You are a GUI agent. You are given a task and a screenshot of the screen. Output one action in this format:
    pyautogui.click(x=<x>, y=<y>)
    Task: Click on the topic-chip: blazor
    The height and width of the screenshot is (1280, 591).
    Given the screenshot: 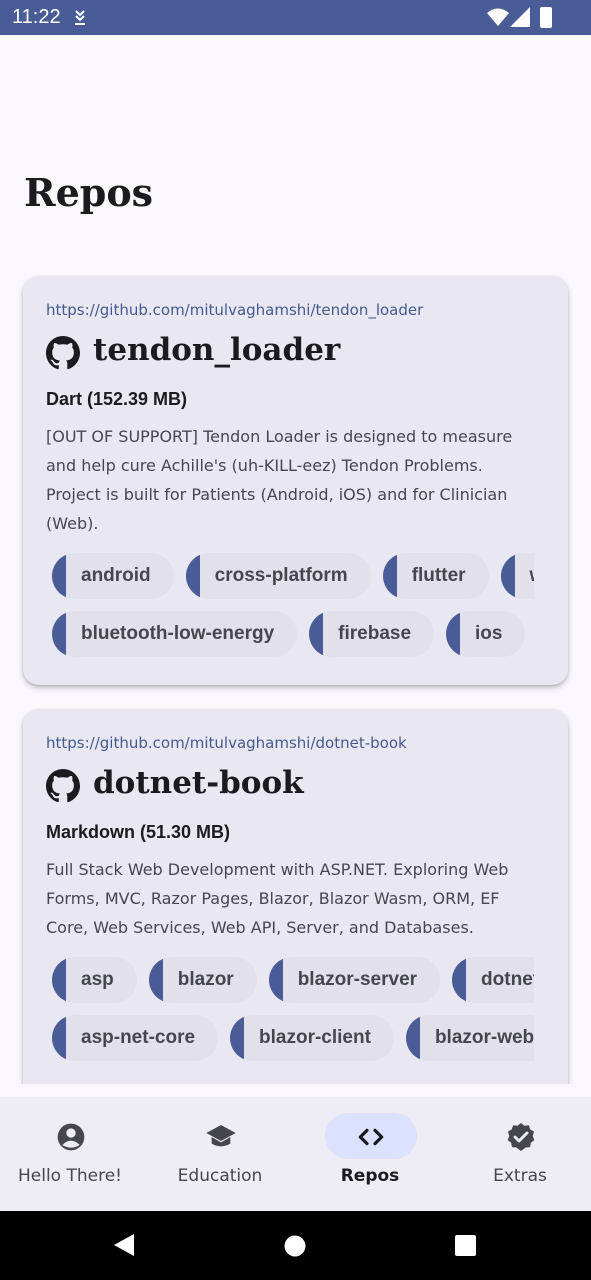 What is the action you would take?
    pyautogui.click(x=202, y=980)
    